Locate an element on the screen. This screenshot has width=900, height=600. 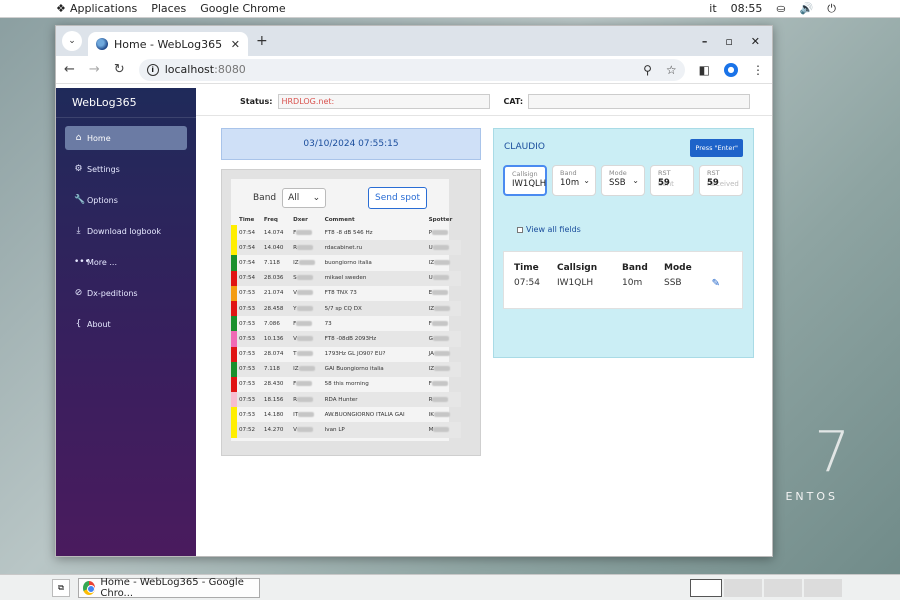
sidebar-item-dx-peditions: ⊘ Dx-peditions is located at coordinates (126, 293).